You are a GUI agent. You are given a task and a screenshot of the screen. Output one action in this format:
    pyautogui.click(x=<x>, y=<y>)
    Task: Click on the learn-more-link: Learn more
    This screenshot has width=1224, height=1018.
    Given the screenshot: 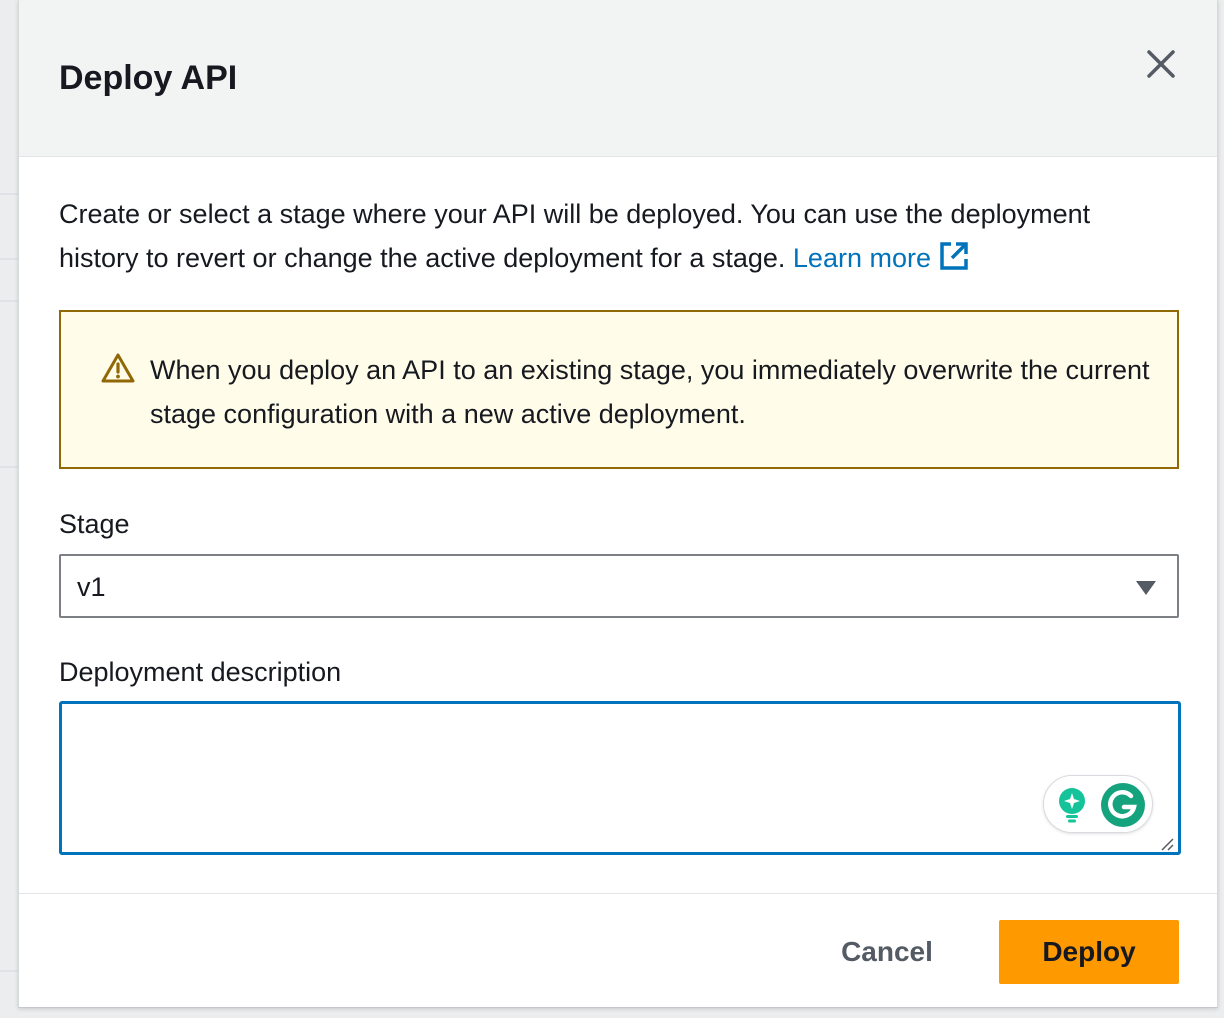 What is the action you would take?
    pyautogui.click(x=880, y=257)
    